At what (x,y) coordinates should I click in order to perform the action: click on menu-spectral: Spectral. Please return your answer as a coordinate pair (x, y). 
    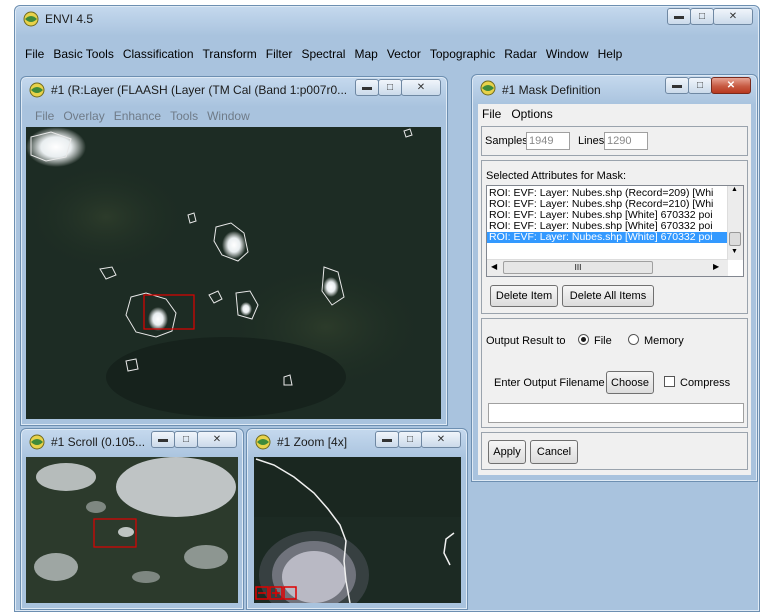
    Looking at the image, I should click on (323, 54).